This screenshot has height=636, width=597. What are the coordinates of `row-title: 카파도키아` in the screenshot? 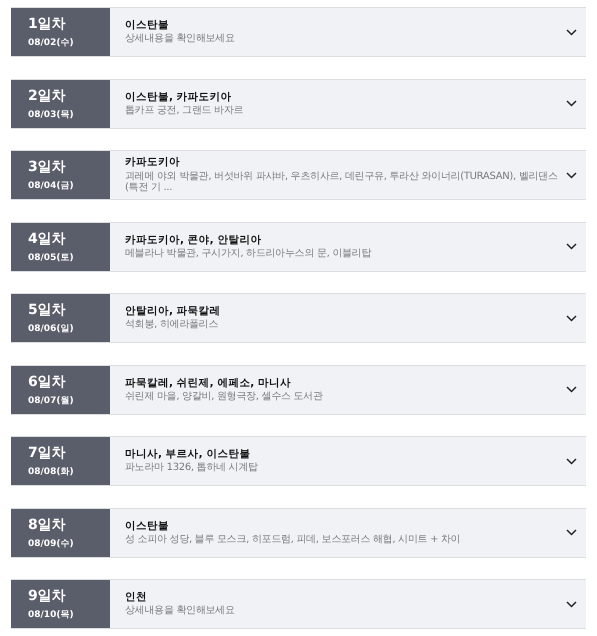 It's located at (152, 162).